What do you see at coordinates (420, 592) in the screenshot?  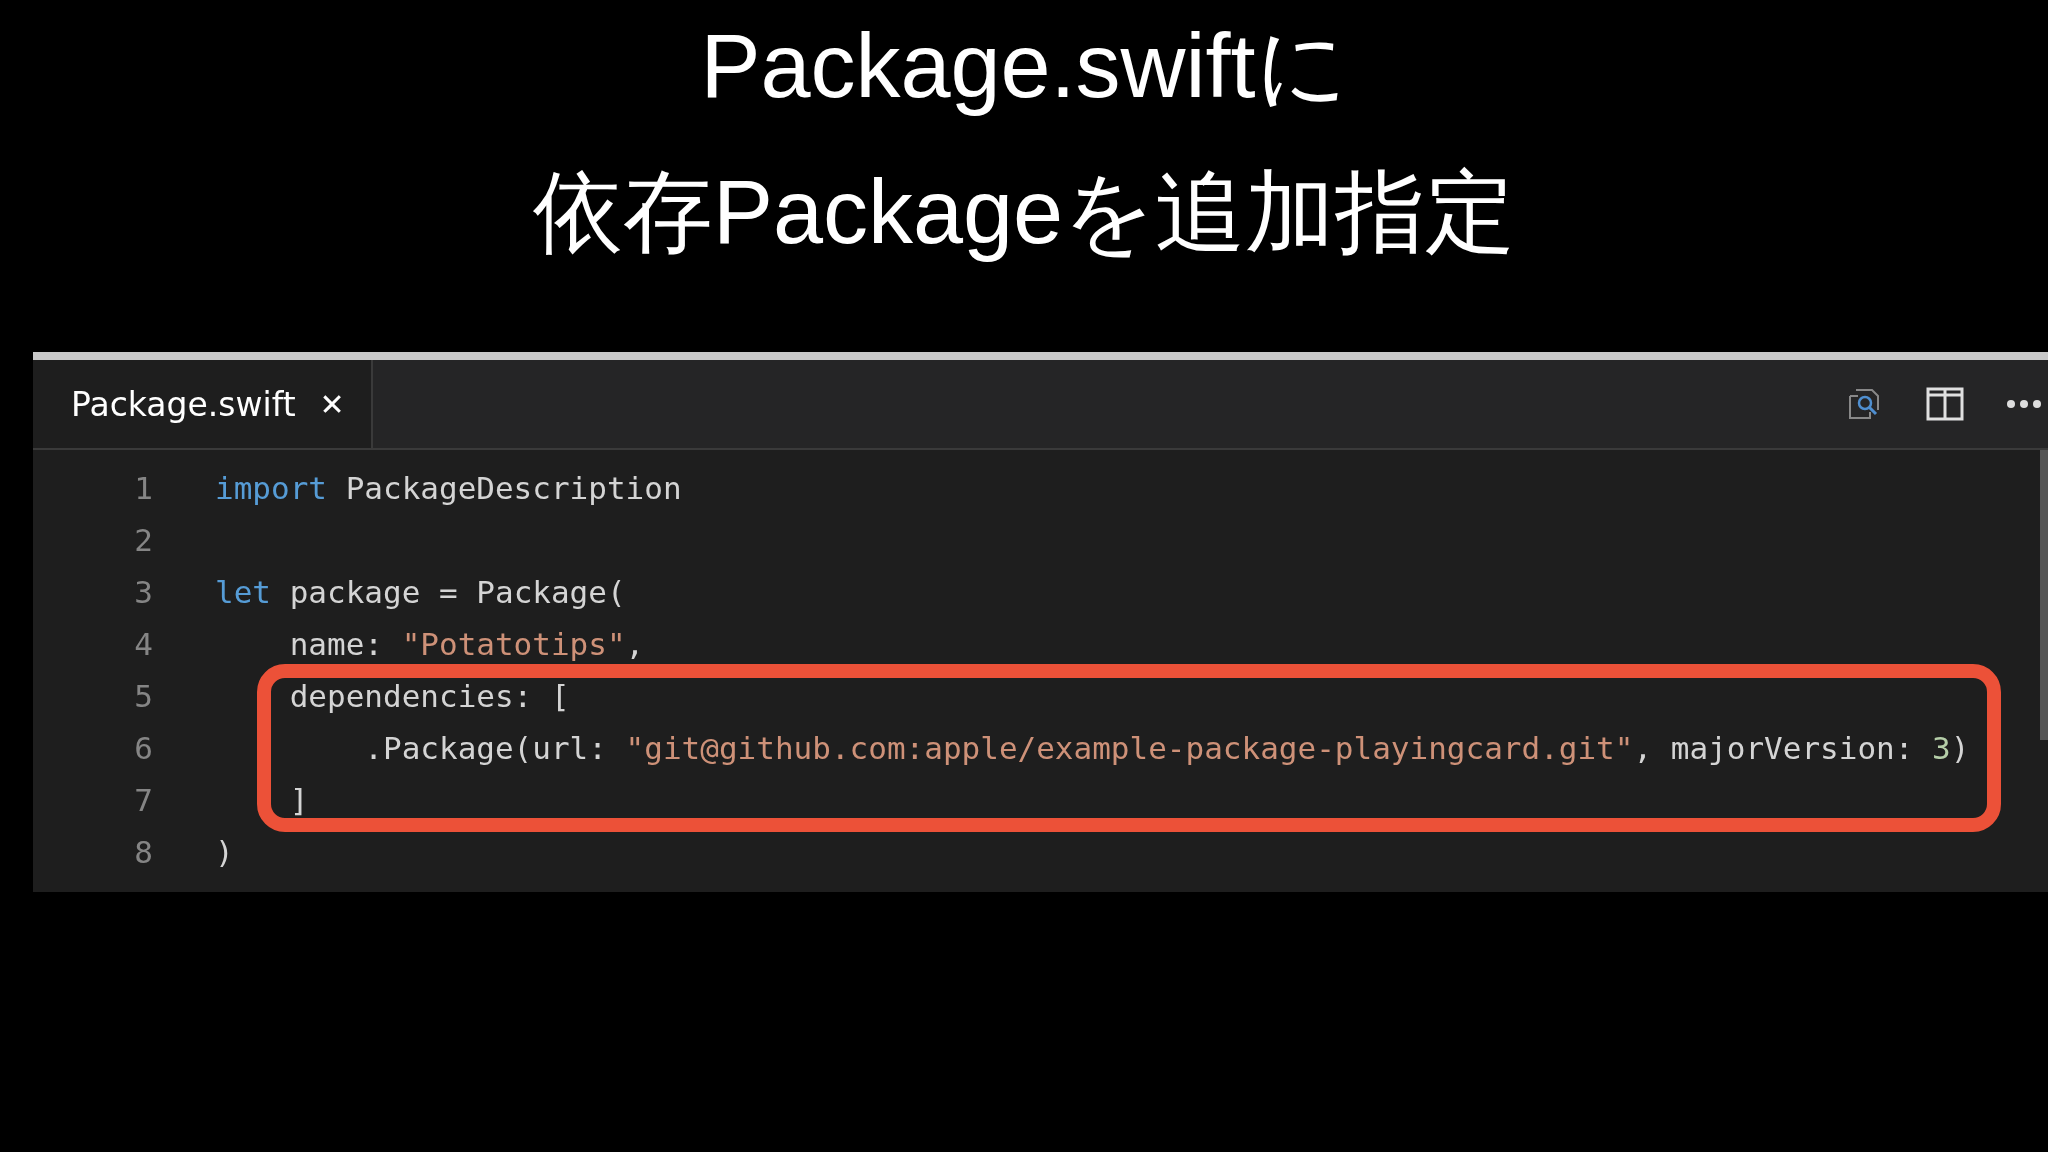 I see `code-line: let package = Package(` at bounding box center [420, 592].